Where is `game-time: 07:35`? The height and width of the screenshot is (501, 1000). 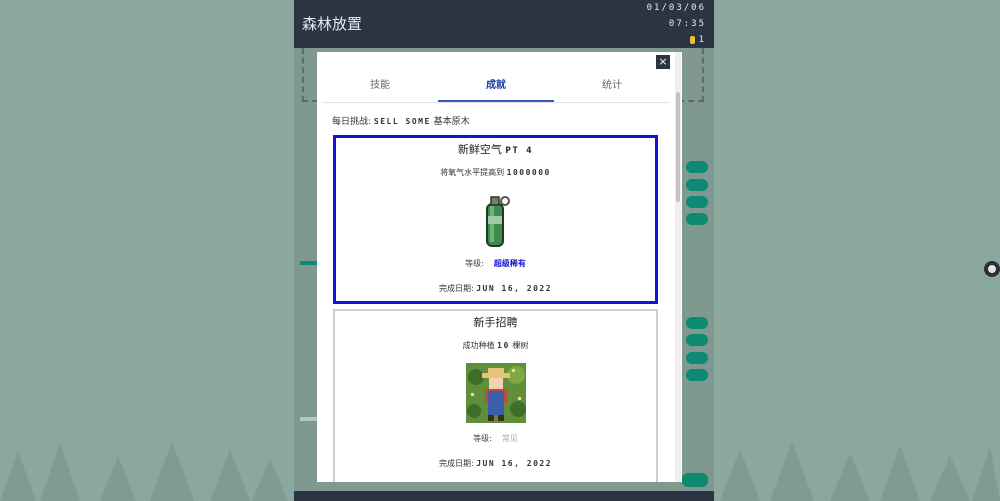
game-time: 07:35 is located at coordinates (687, 24).